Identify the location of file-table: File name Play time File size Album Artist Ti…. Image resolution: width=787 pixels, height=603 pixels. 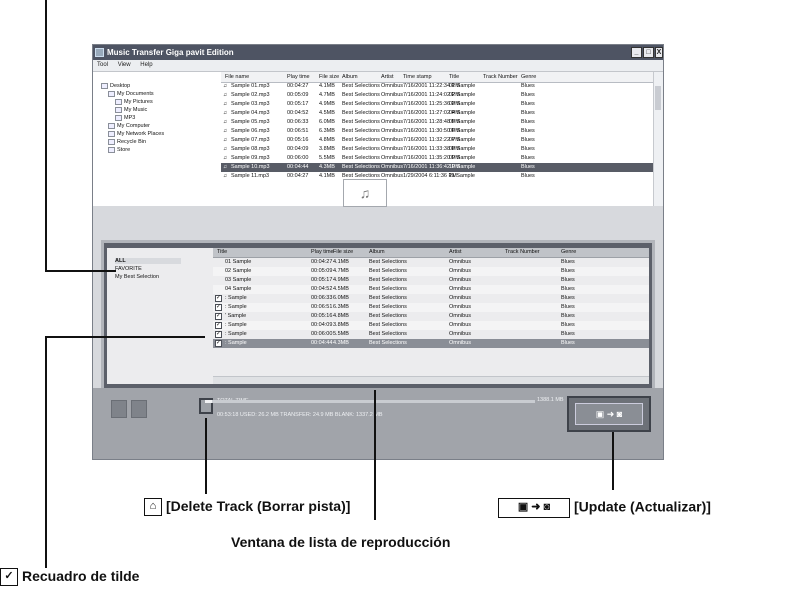
(438, 139).